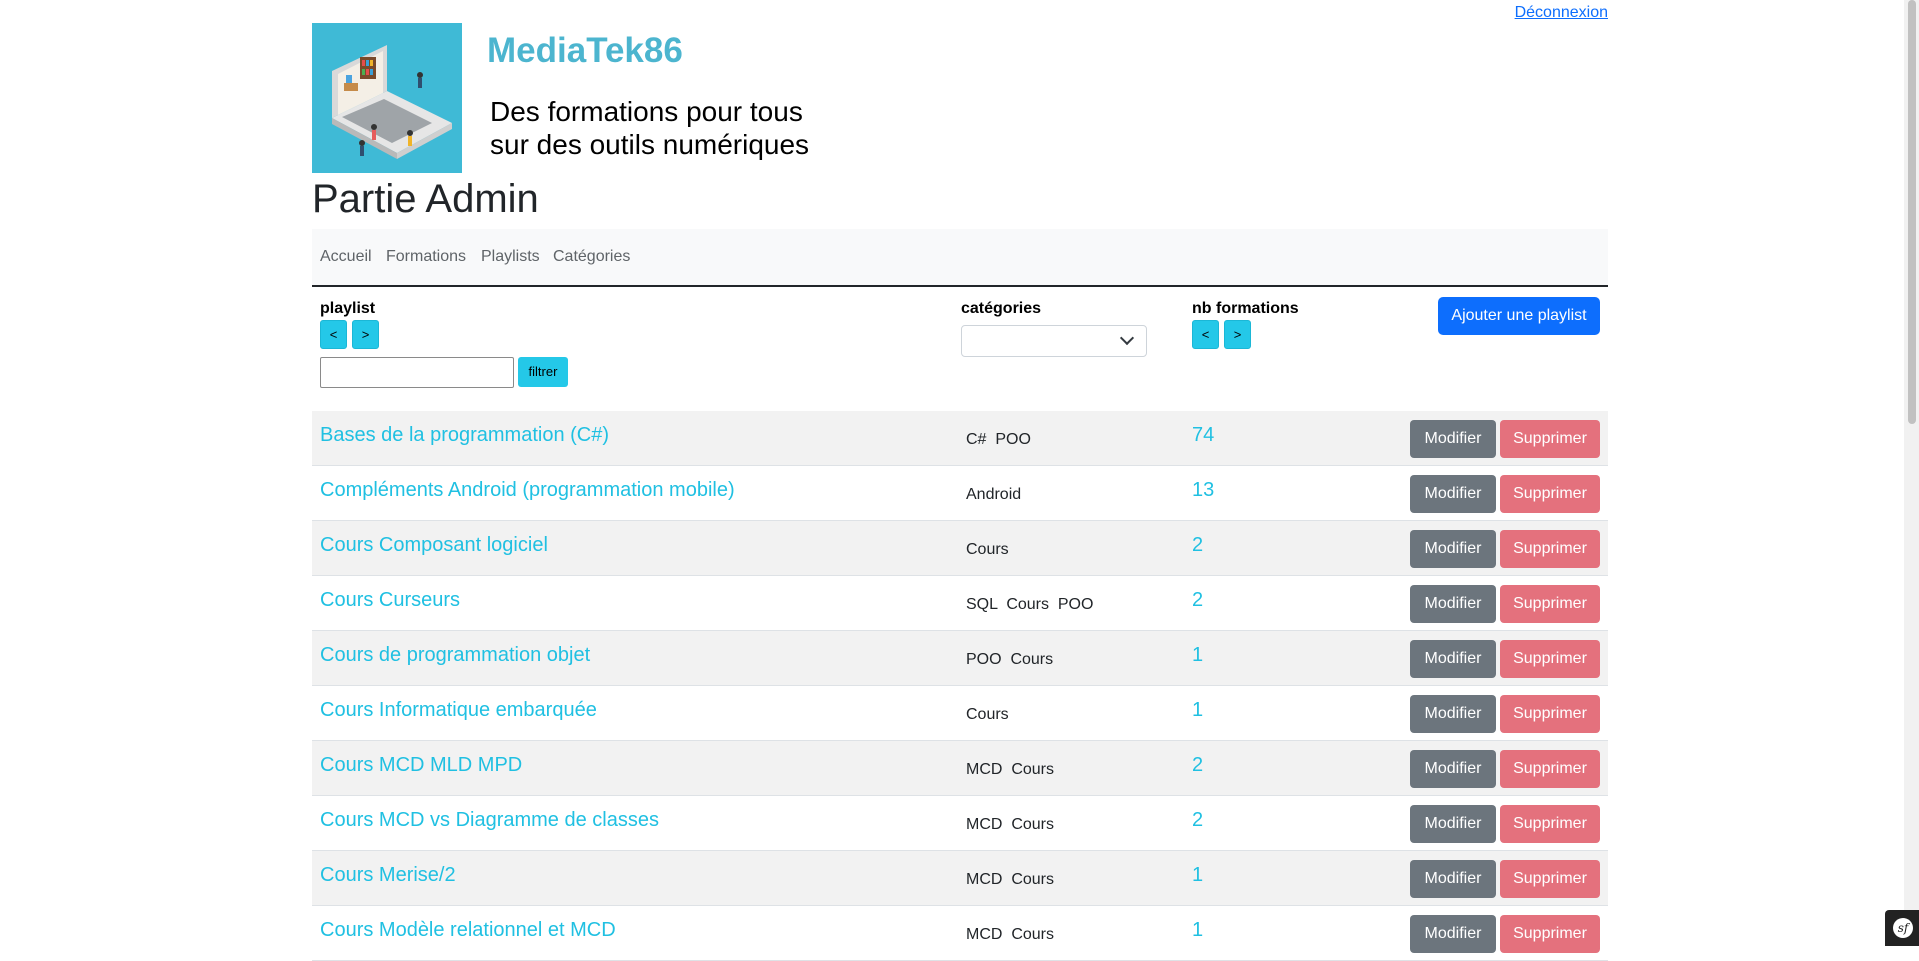 This screenshot has height=961, width=1919. I want to click on playlist-name-link: Cours MCD vs Diagramme de classes, so click(489, 820).